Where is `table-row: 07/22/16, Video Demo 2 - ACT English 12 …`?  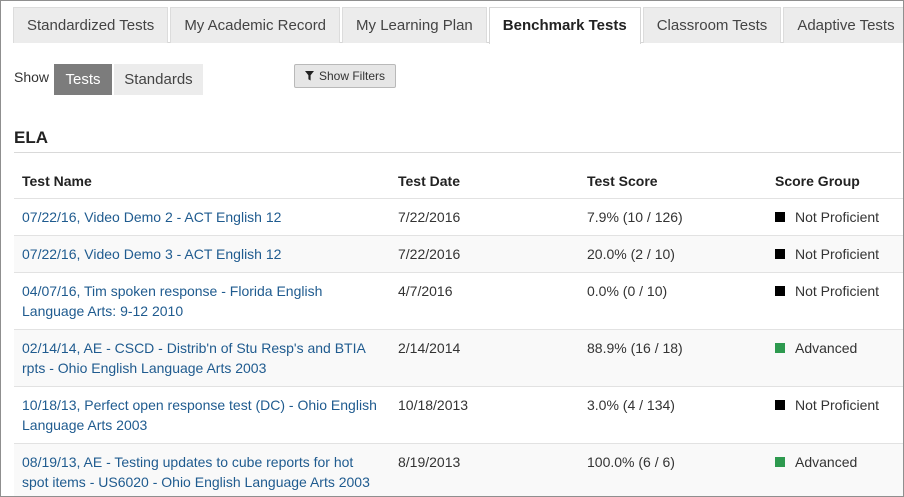
table-row: 07/22/16, Video Demo 2 - ACT English 12 … is located at coordinates (458, 217).